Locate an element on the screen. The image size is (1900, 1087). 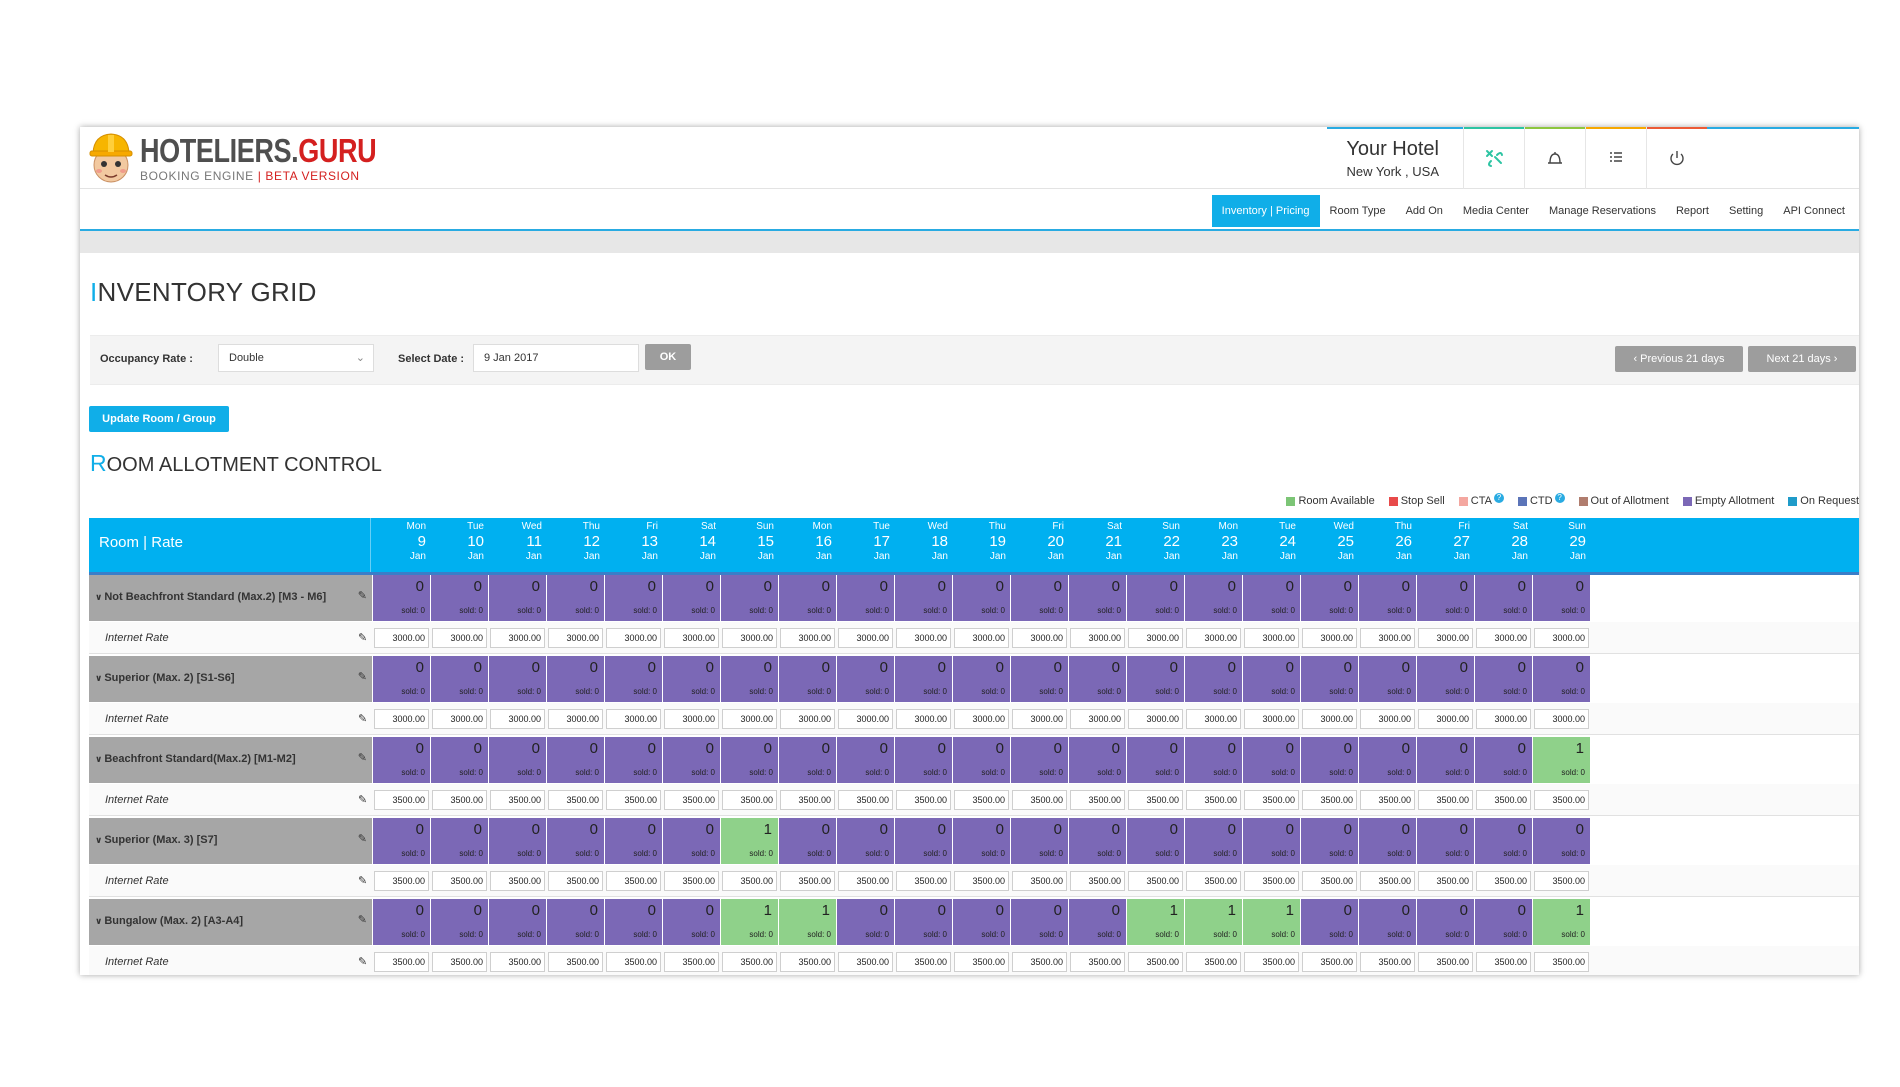
previous-21-days-button: ‹ Previous 21 days is located at coordinates (1679, 359).